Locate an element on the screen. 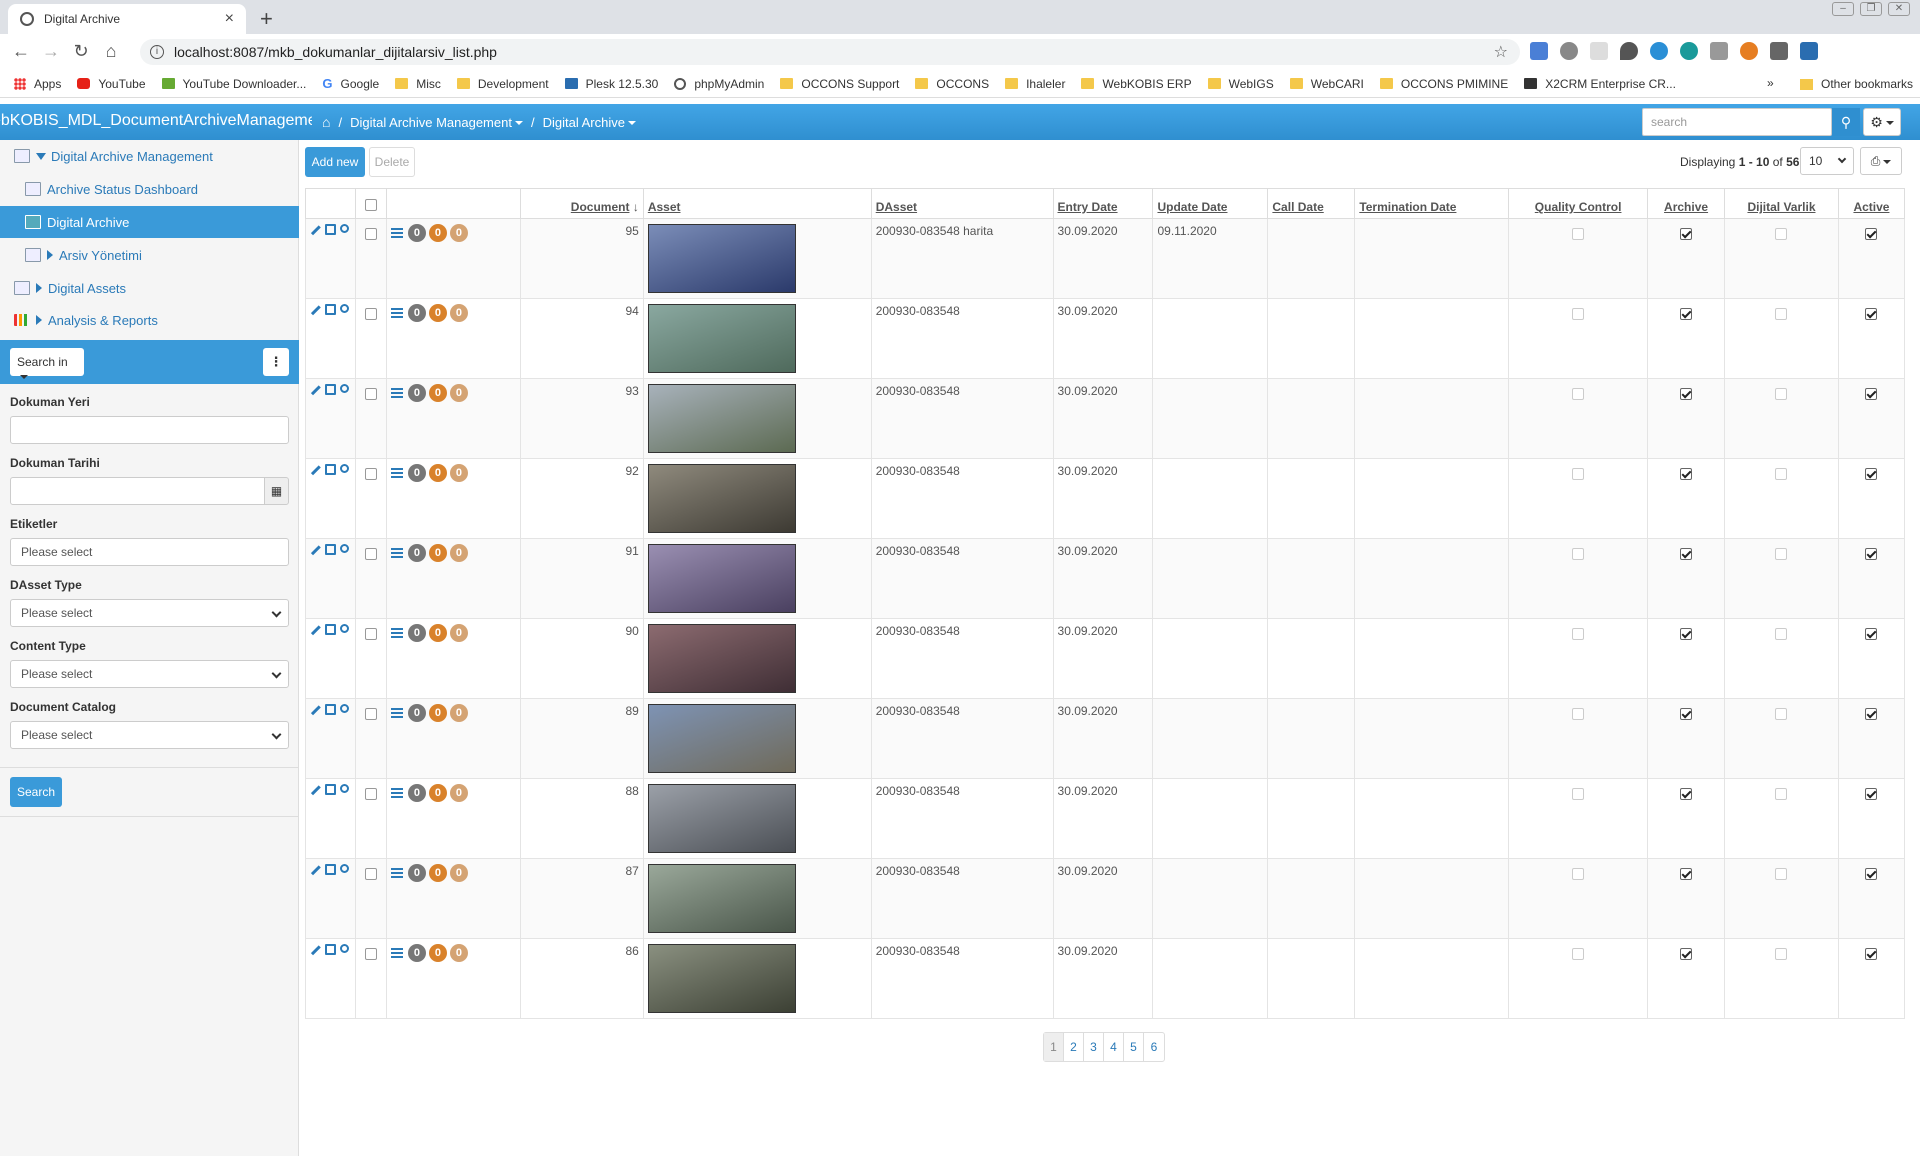 The width and height of the screenshot is (1920, 1160). header-termination-date: Termination Date is located at coordinates (1432, 203).